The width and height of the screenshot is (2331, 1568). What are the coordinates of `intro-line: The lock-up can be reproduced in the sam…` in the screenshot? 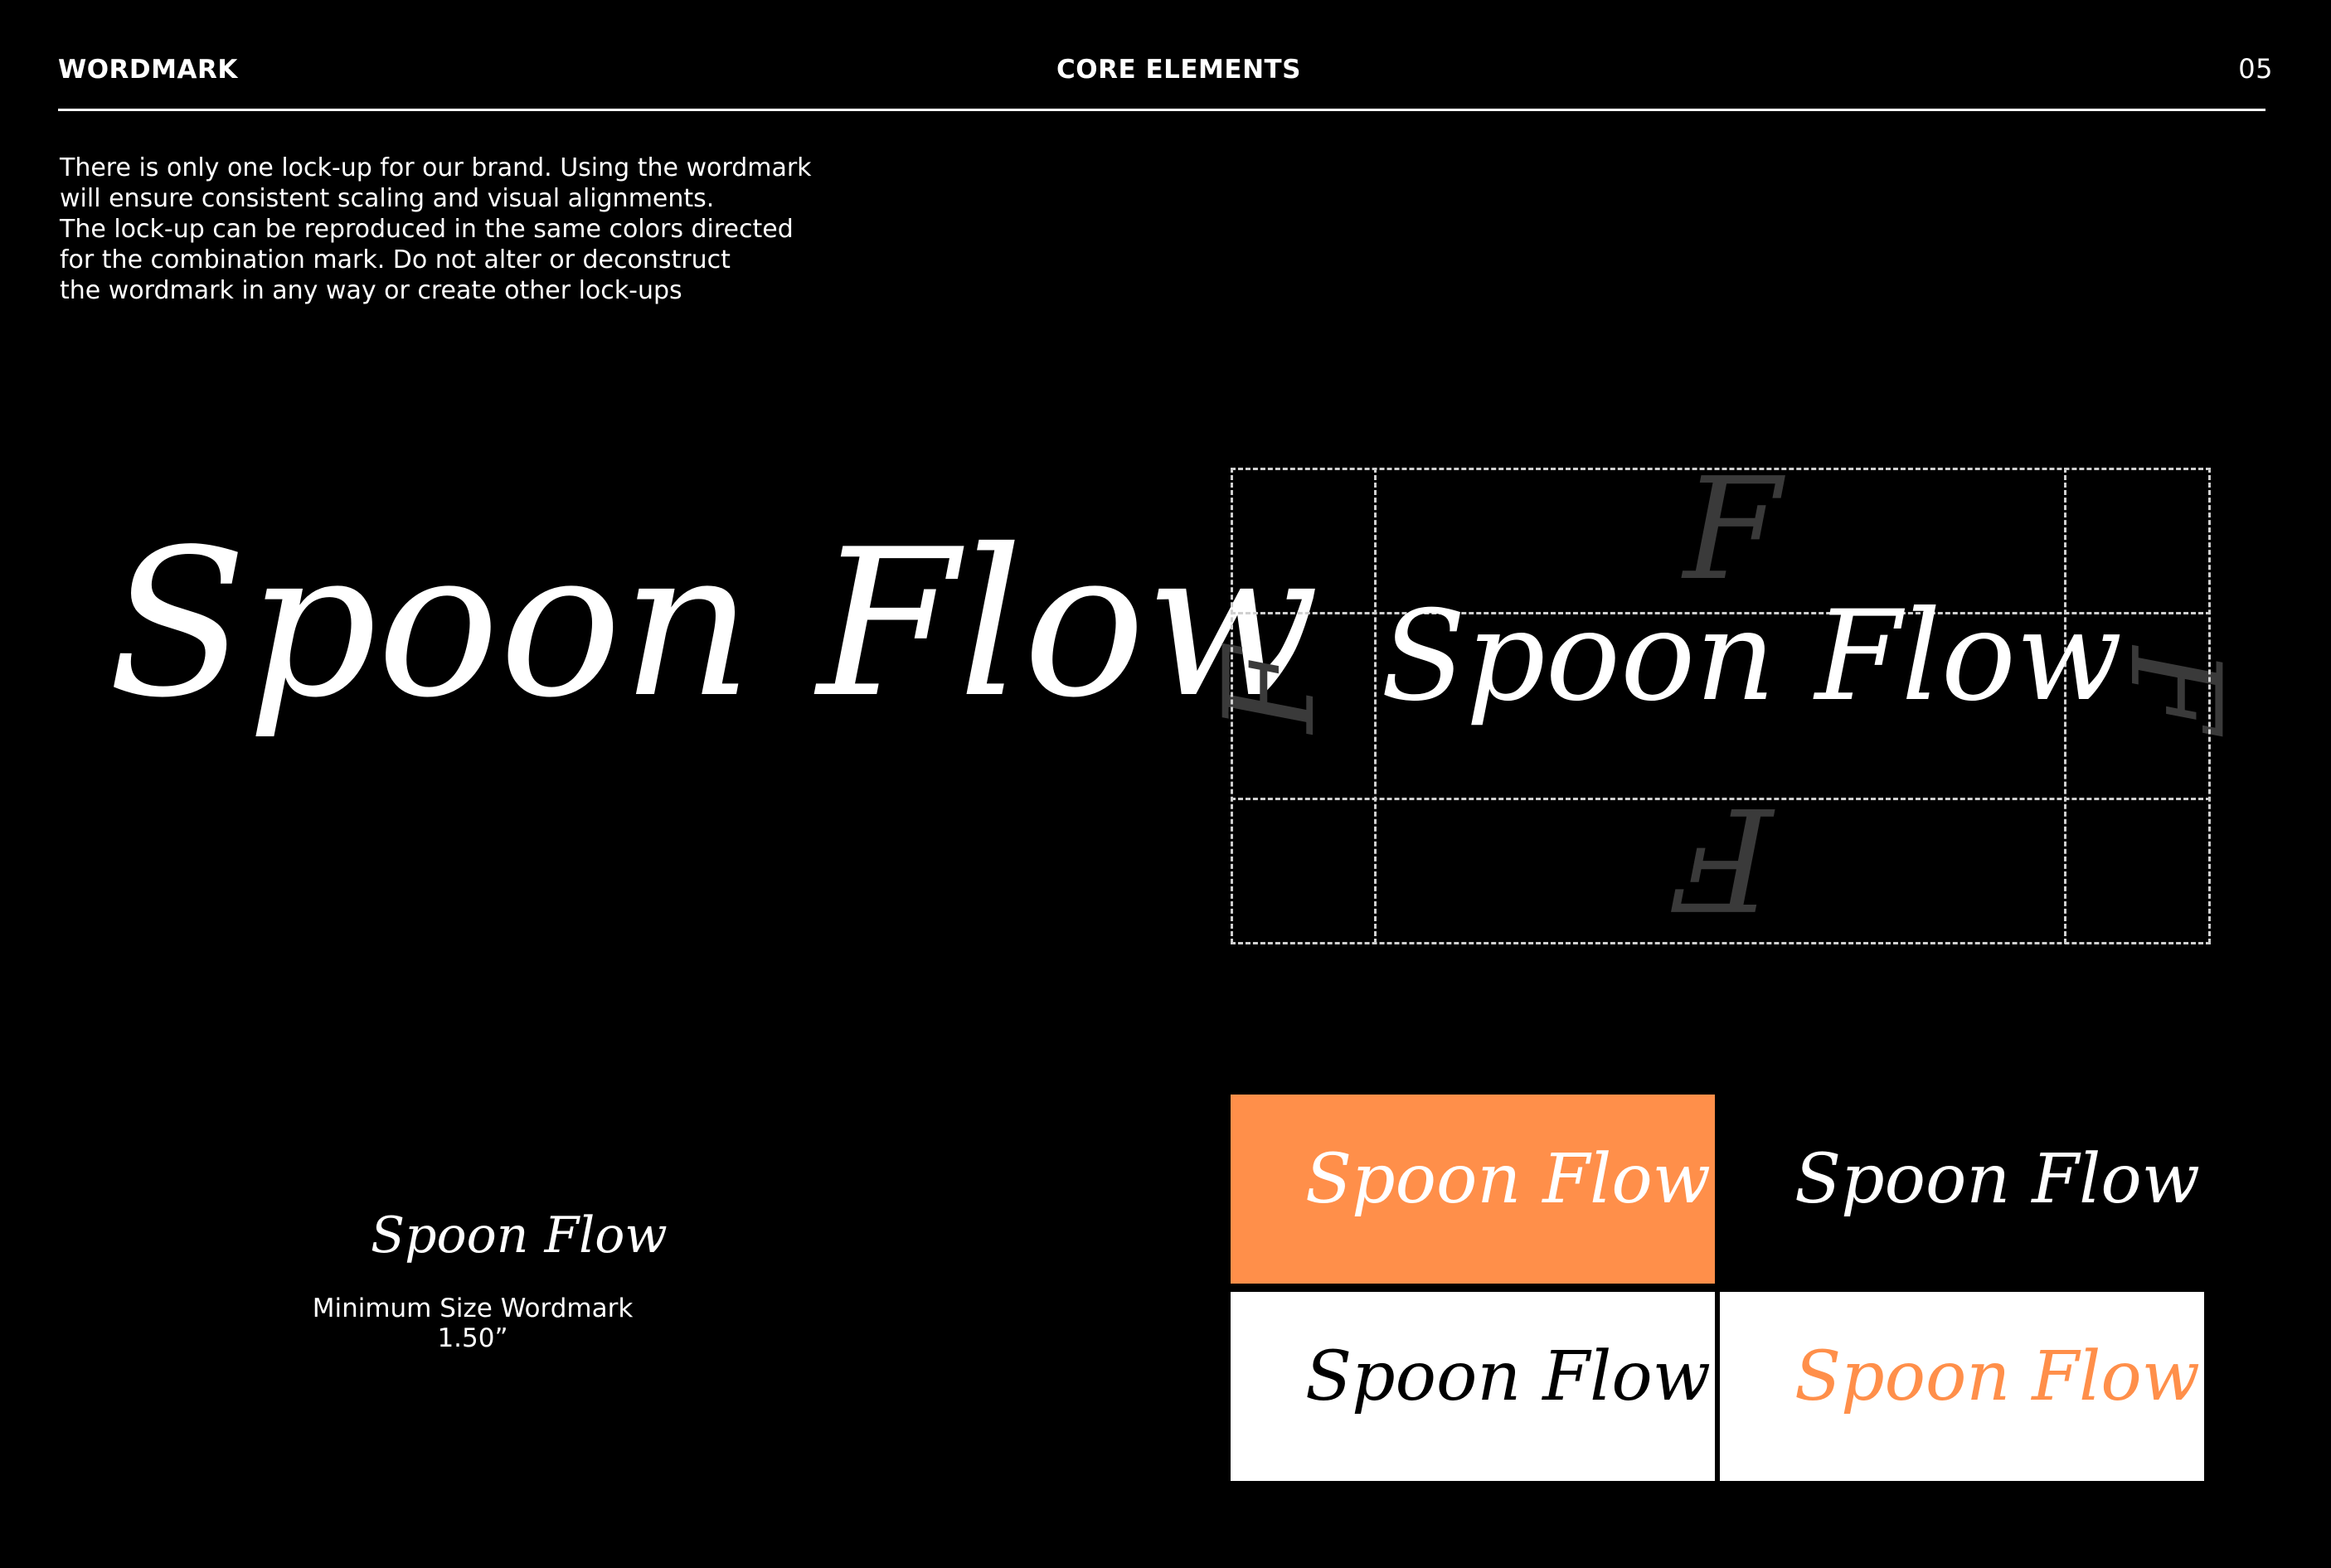 It's located at (427, 229).